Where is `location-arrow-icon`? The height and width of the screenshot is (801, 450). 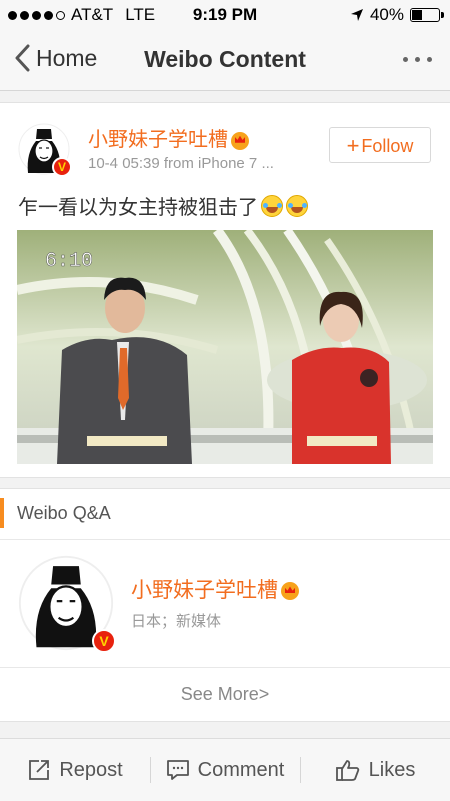 location-arrow-icon is located at coordinates (356, 15).